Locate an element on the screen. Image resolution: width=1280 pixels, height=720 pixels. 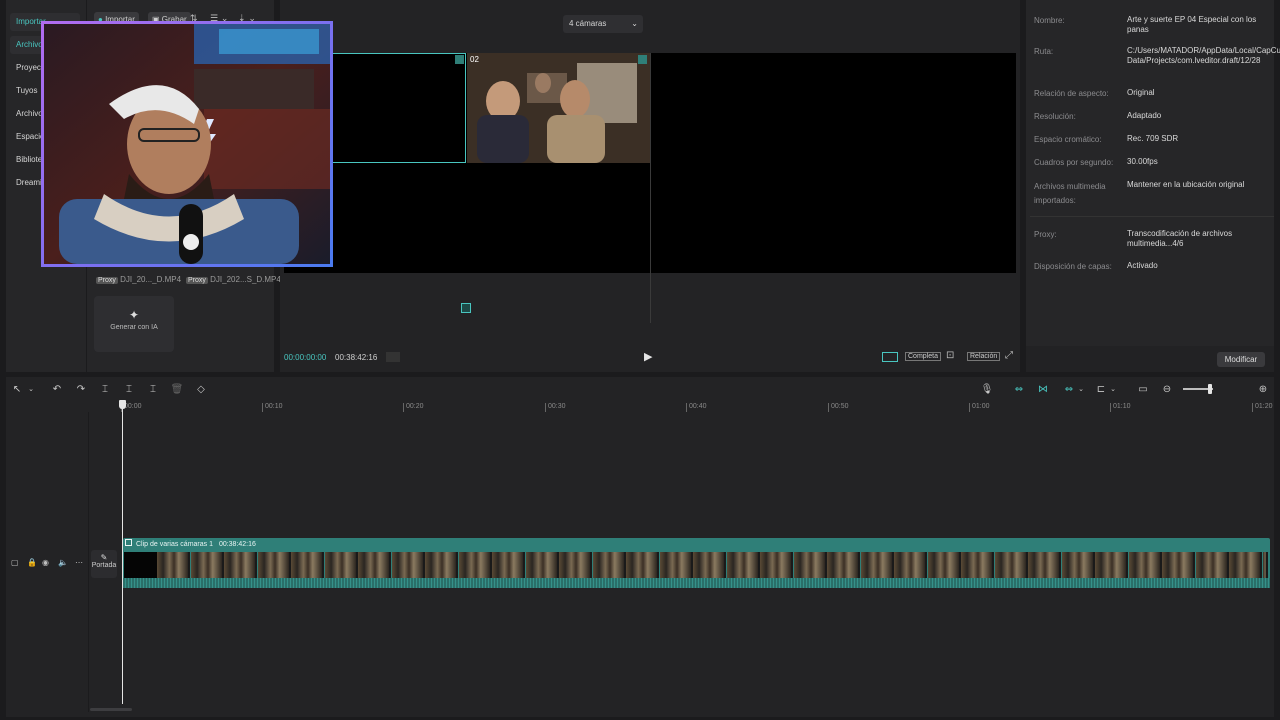
ai-generate-tile: ✦ Generar con IA is located at coordinates (134, 324).